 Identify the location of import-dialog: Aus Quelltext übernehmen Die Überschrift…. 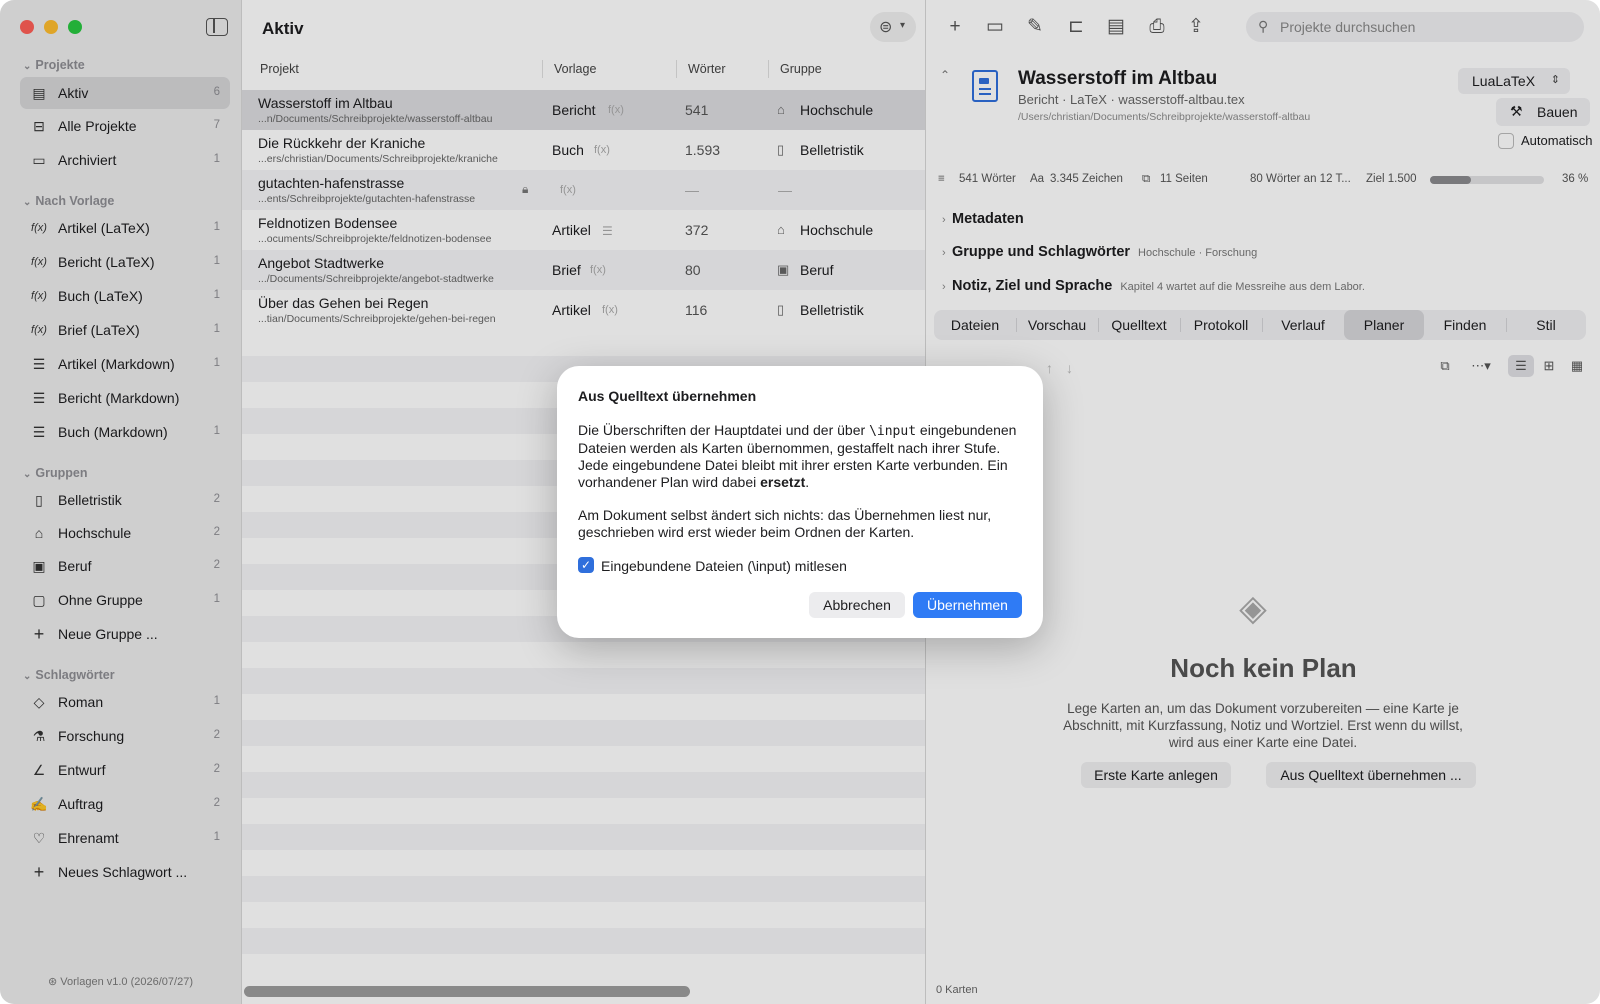
(800, 502).